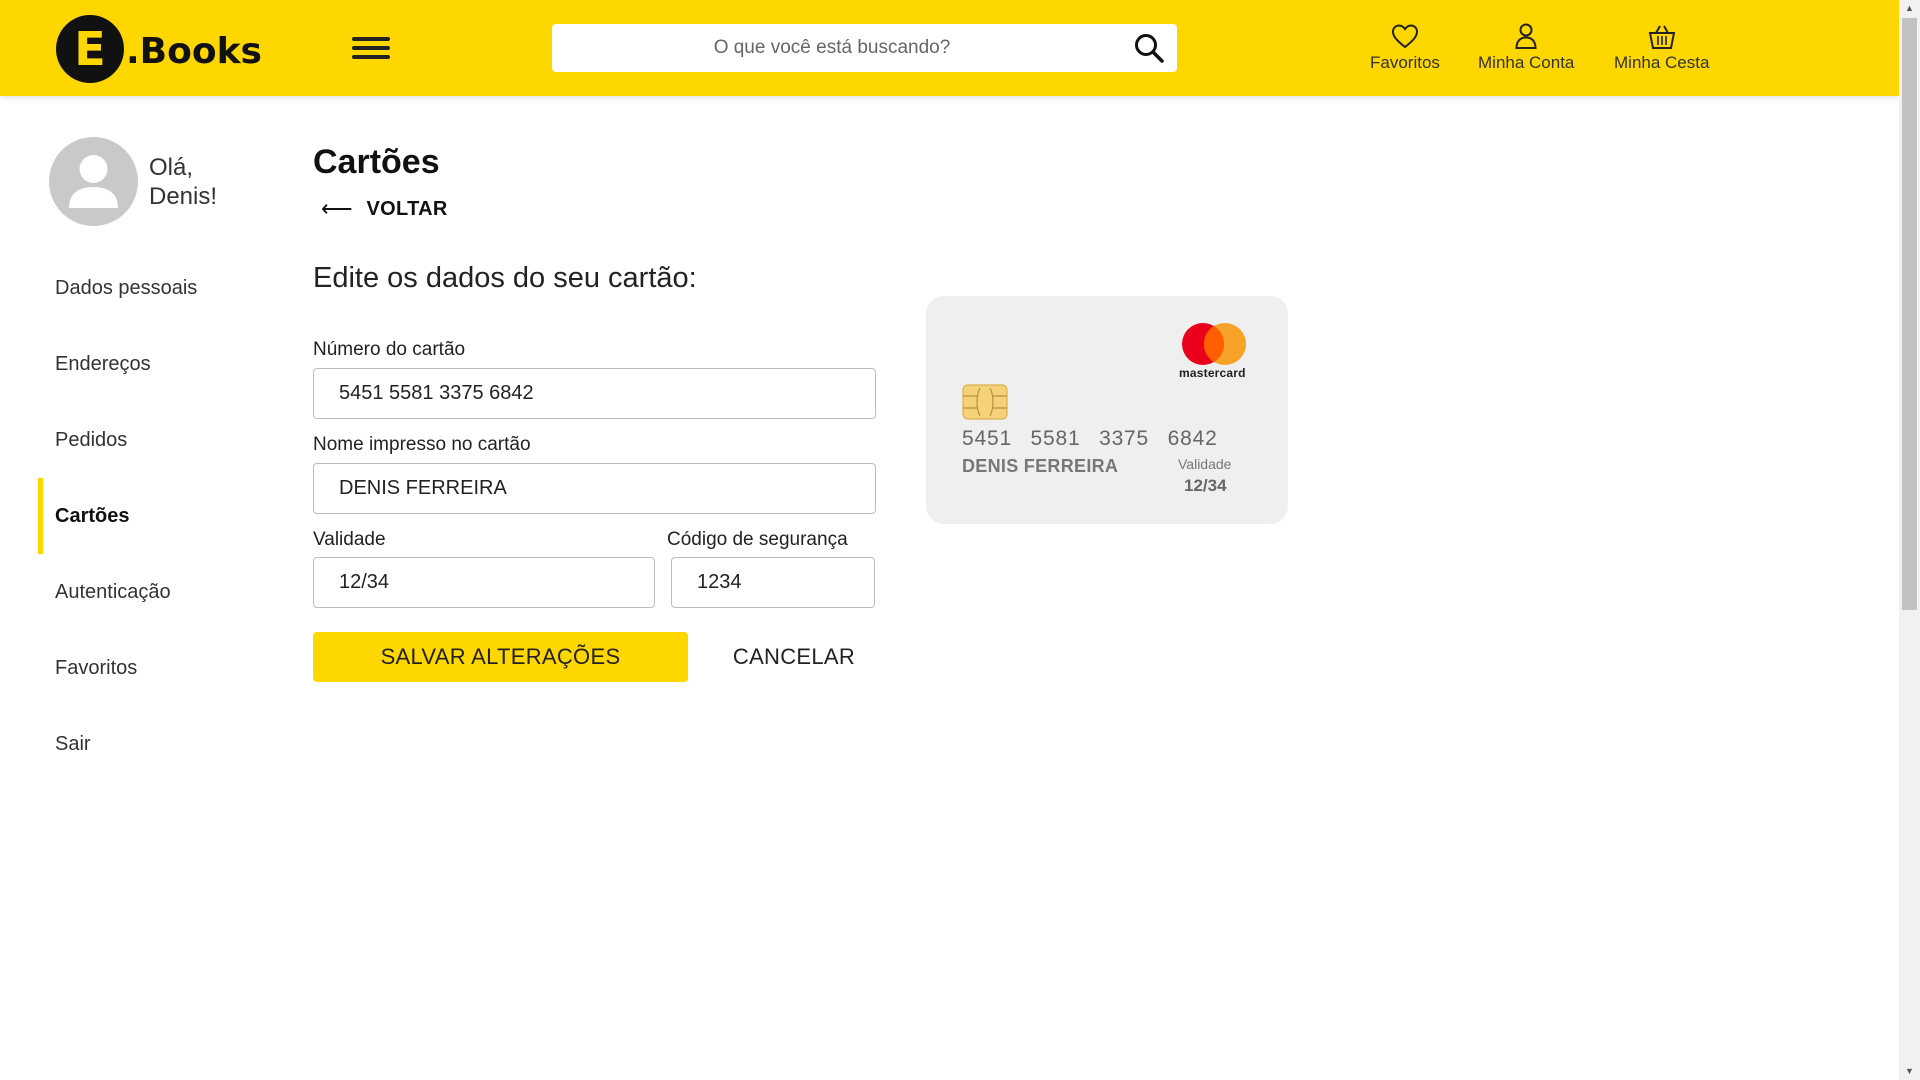  I want to click on menu-icon, so click(372, 48).